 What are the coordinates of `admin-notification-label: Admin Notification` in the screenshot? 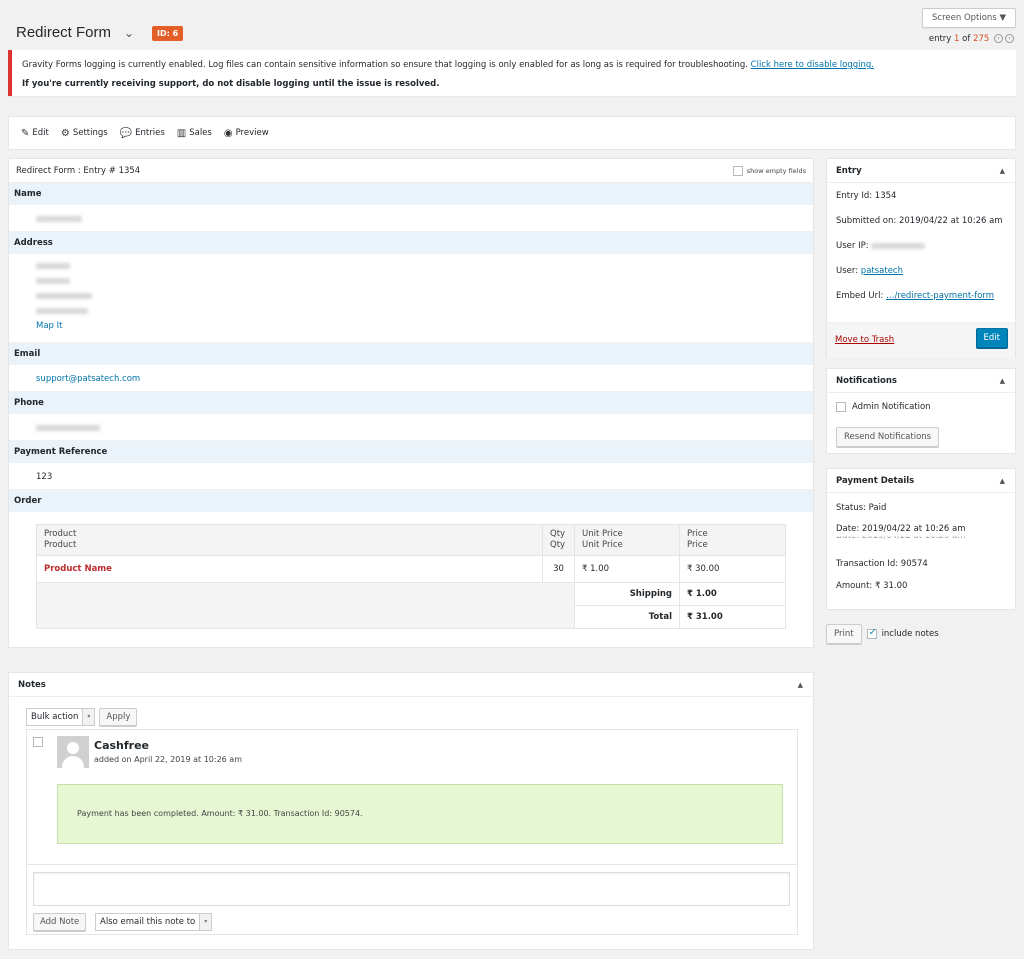 It's located at (891, 407).